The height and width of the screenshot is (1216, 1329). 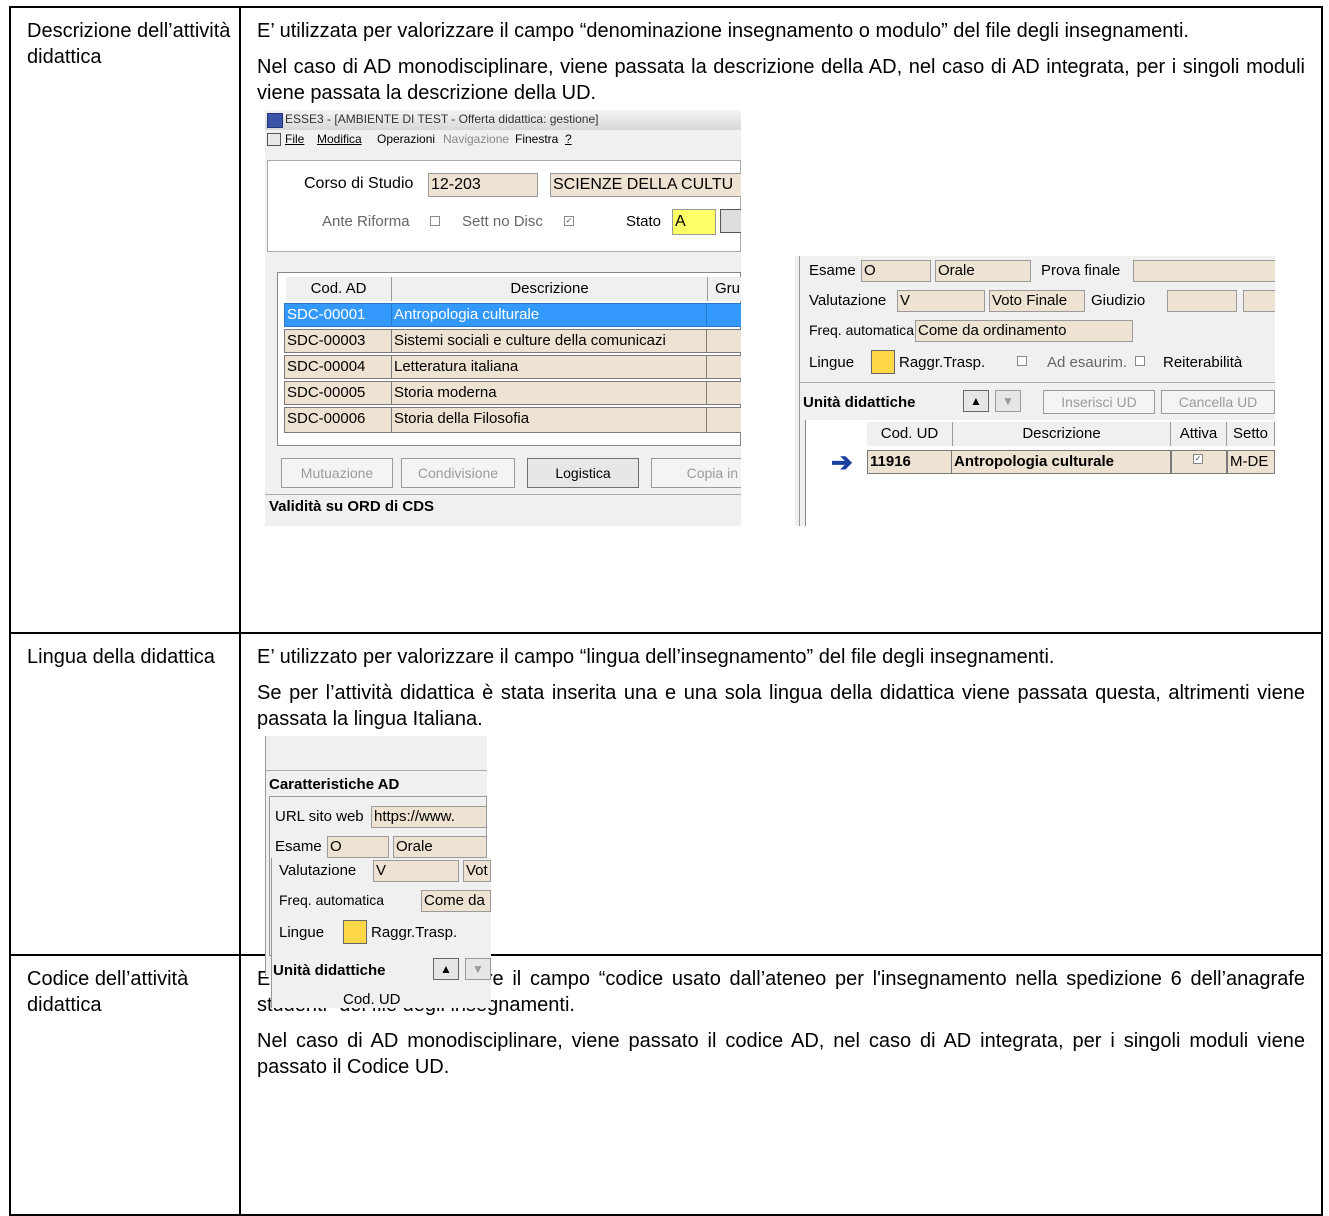 I want to click on prova-finale-label: Prova finale, so click(x=1081, y=270).